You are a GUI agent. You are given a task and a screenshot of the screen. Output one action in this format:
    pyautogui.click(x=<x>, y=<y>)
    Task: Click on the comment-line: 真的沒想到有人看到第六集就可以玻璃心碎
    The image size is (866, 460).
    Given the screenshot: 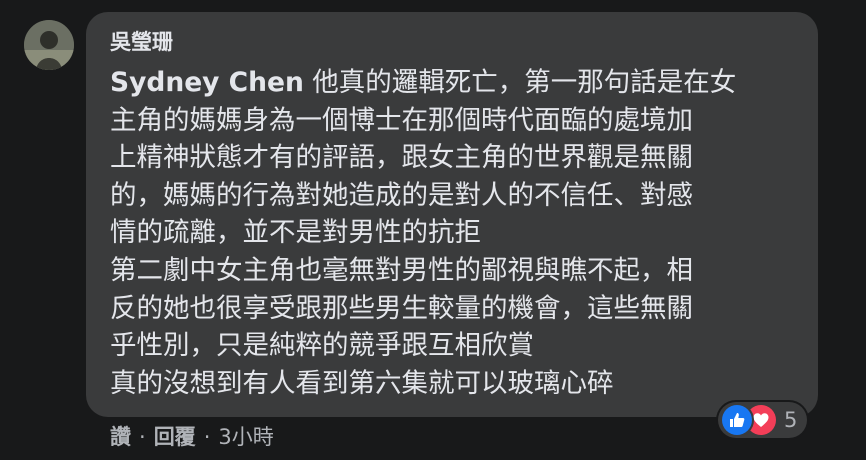 What is the action you would take?
    pyautogui.click(x=362, y=383)
    